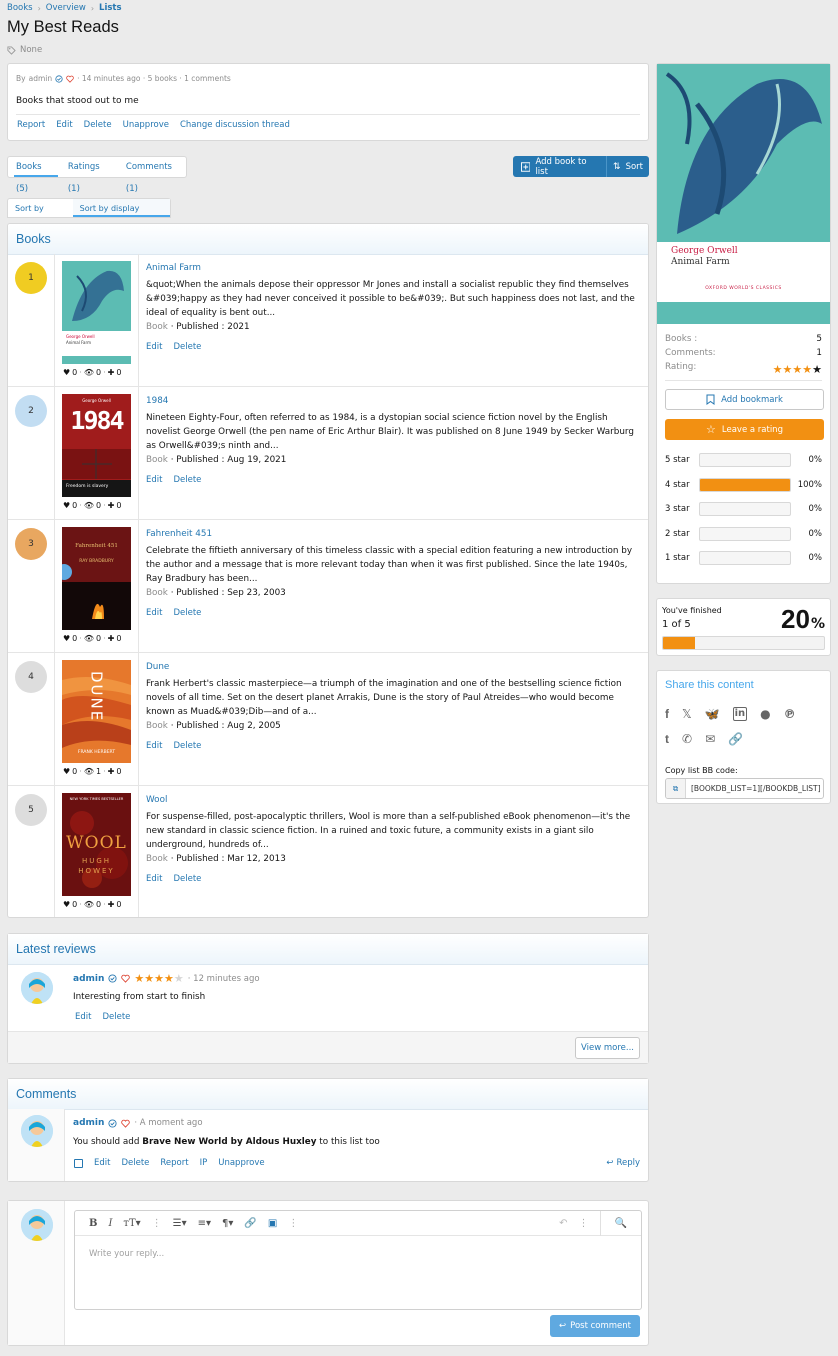 The width and height of the screenshot is (838, 1356). Describe the element at coordinates (91, 175) in the screenshot. I see `tab-ratings: Ratings (1)` at that location.